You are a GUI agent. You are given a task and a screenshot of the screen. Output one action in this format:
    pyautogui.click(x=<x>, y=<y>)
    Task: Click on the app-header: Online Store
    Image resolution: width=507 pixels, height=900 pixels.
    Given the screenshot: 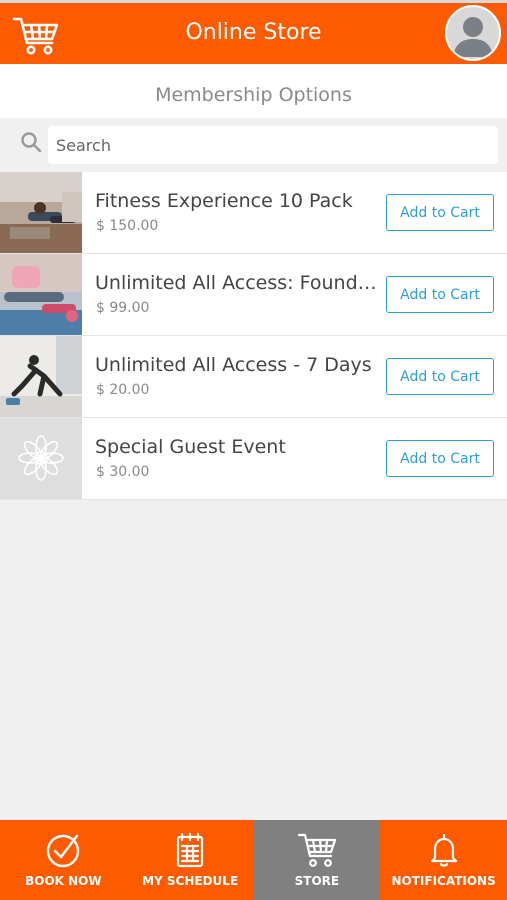 What is the action you would take?
    pyautogui.click(x=253, y=32)
    